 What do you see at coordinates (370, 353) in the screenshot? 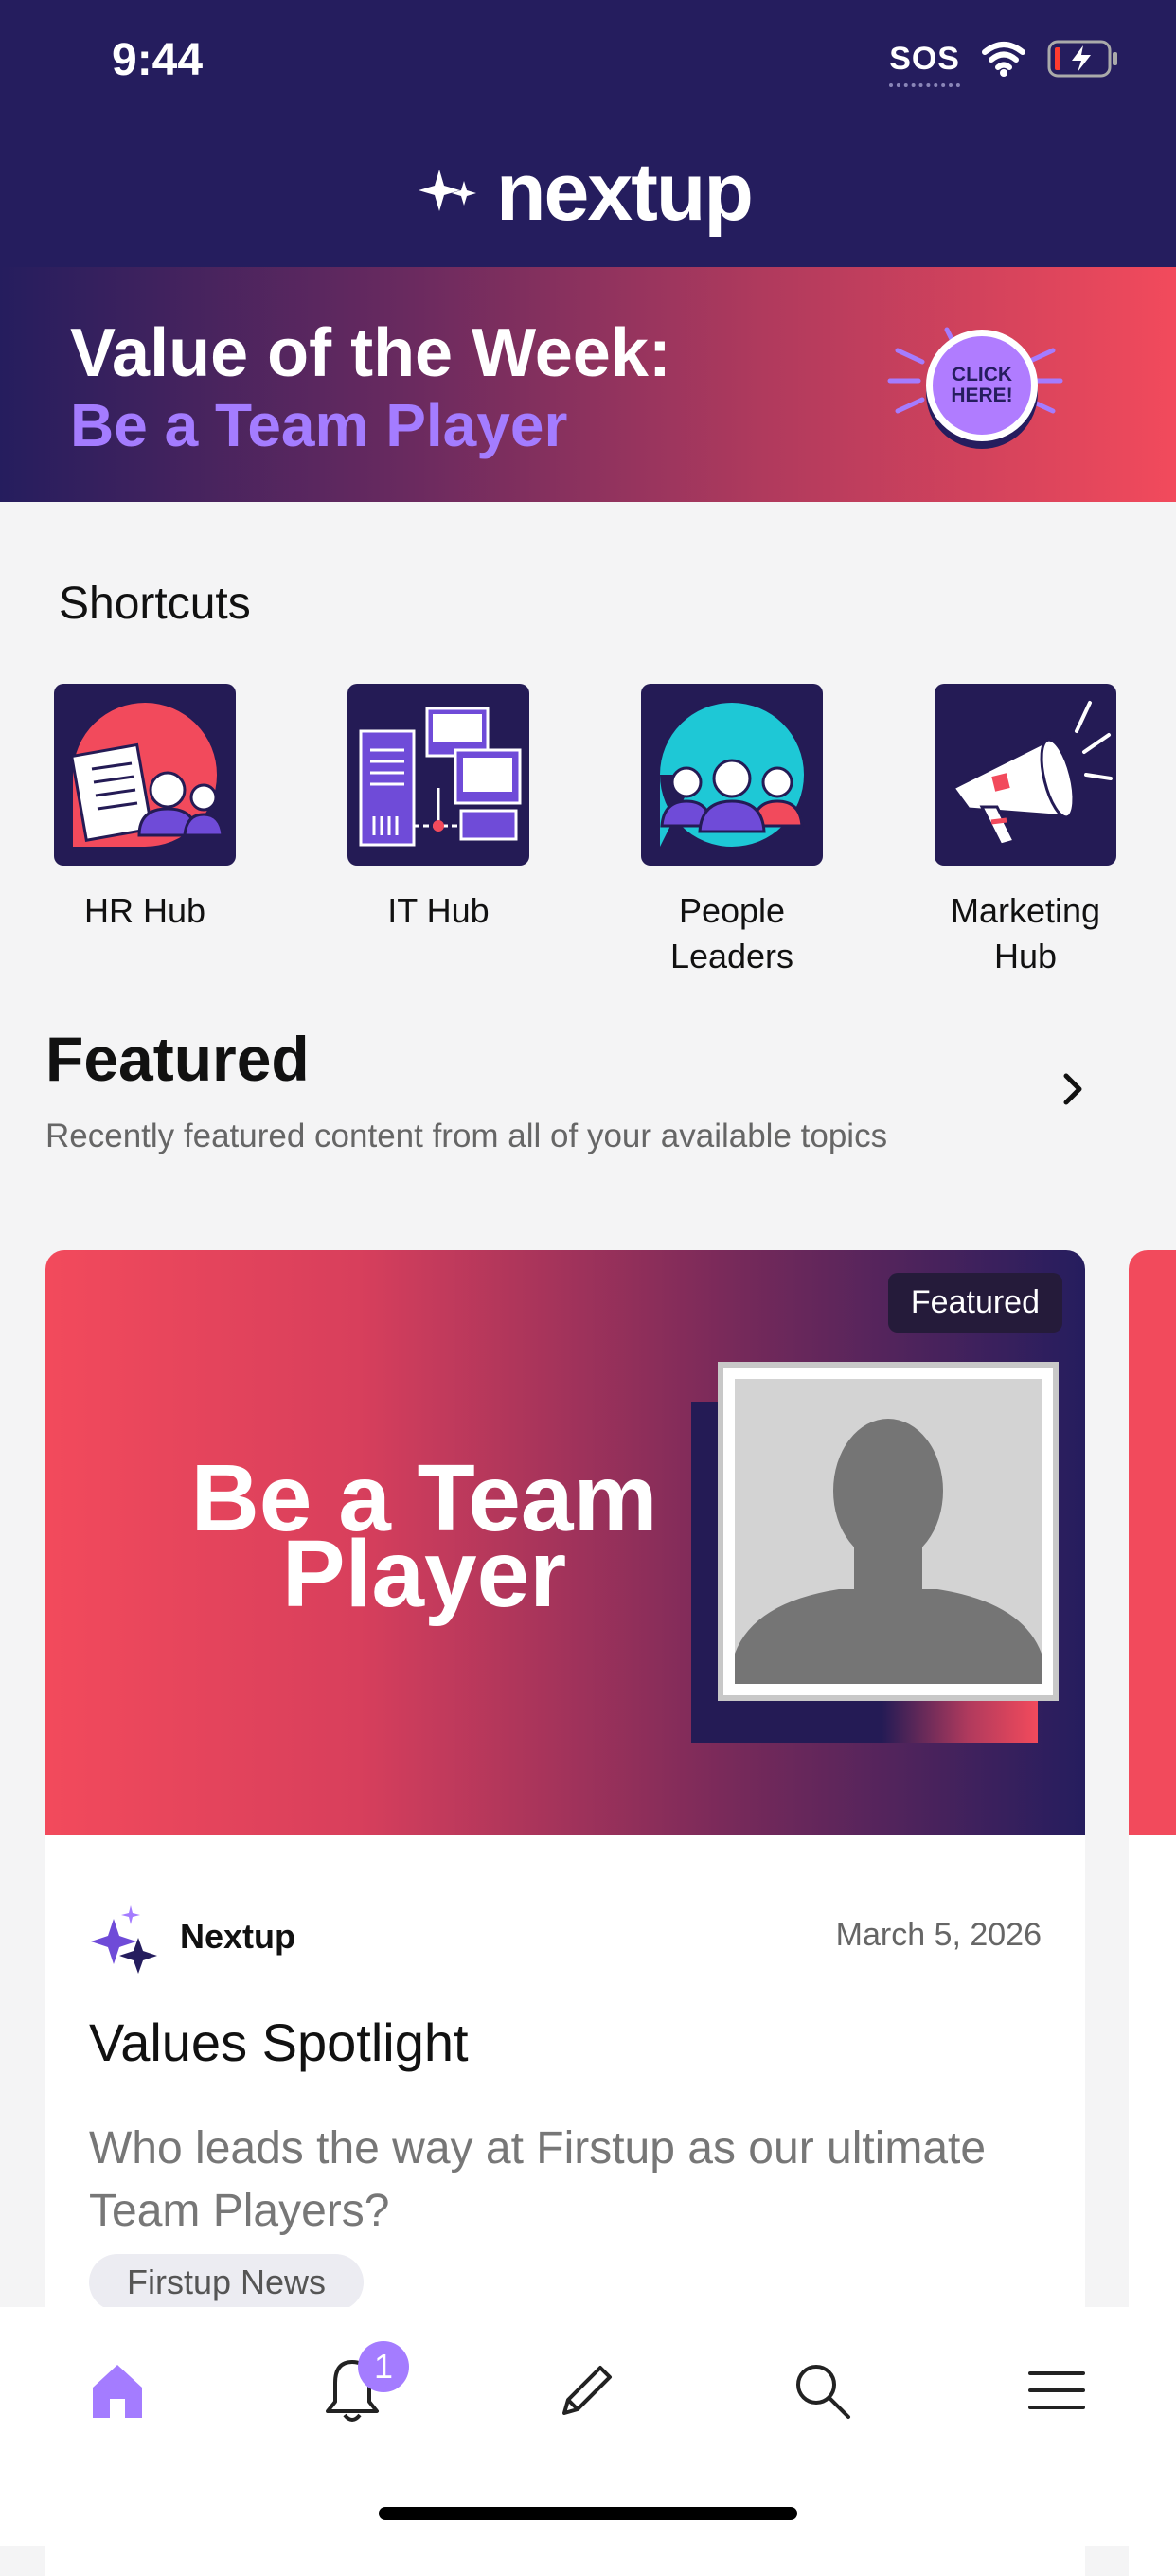
I see `banner-title: Value of the Week:` at bounding box center [370, 353].